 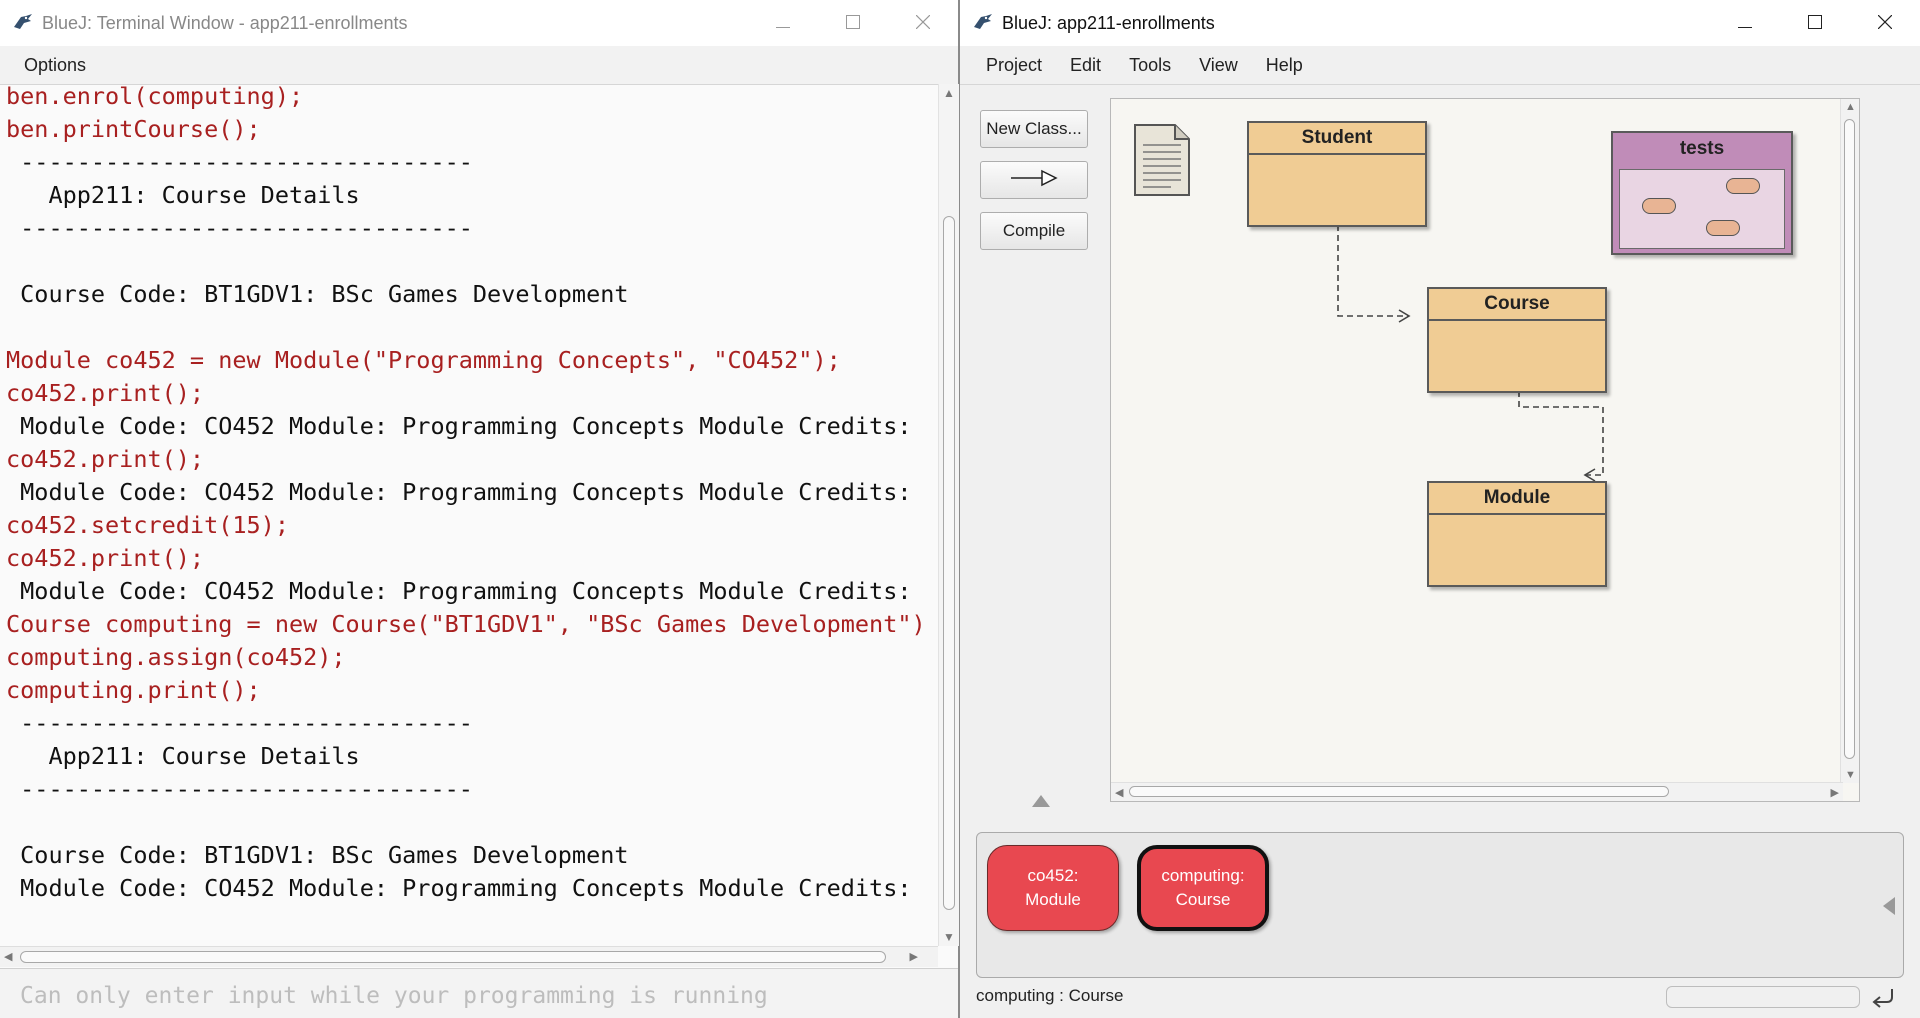 I want to click on reset-machine-icon, so click(x=1883, y=997).